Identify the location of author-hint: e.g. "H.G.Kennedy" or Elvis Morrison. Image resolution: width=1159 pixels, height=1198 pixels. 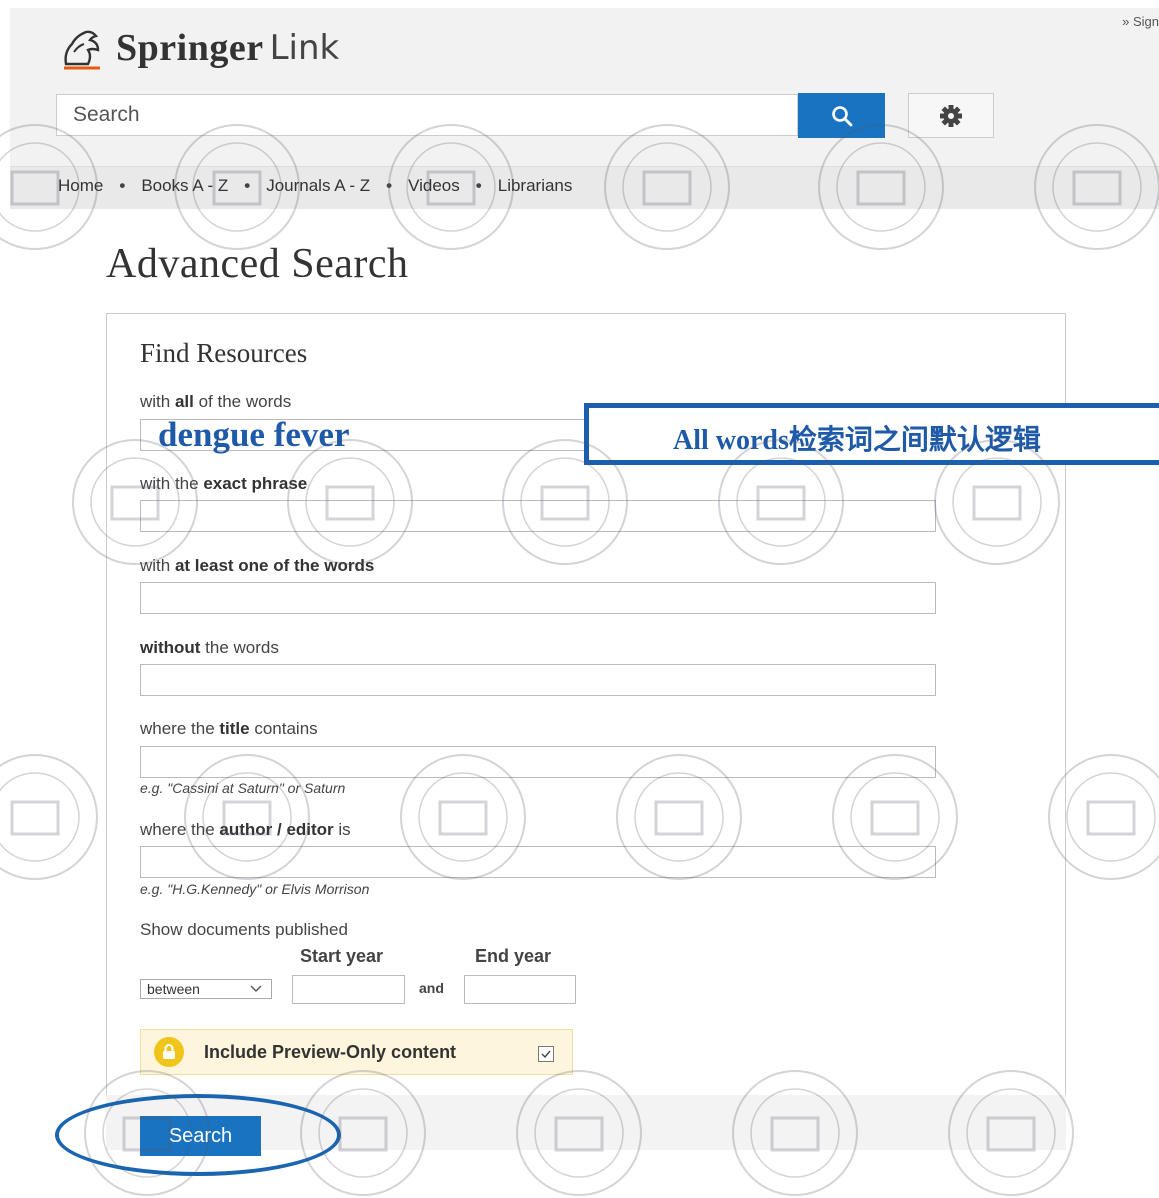
(255, 889).